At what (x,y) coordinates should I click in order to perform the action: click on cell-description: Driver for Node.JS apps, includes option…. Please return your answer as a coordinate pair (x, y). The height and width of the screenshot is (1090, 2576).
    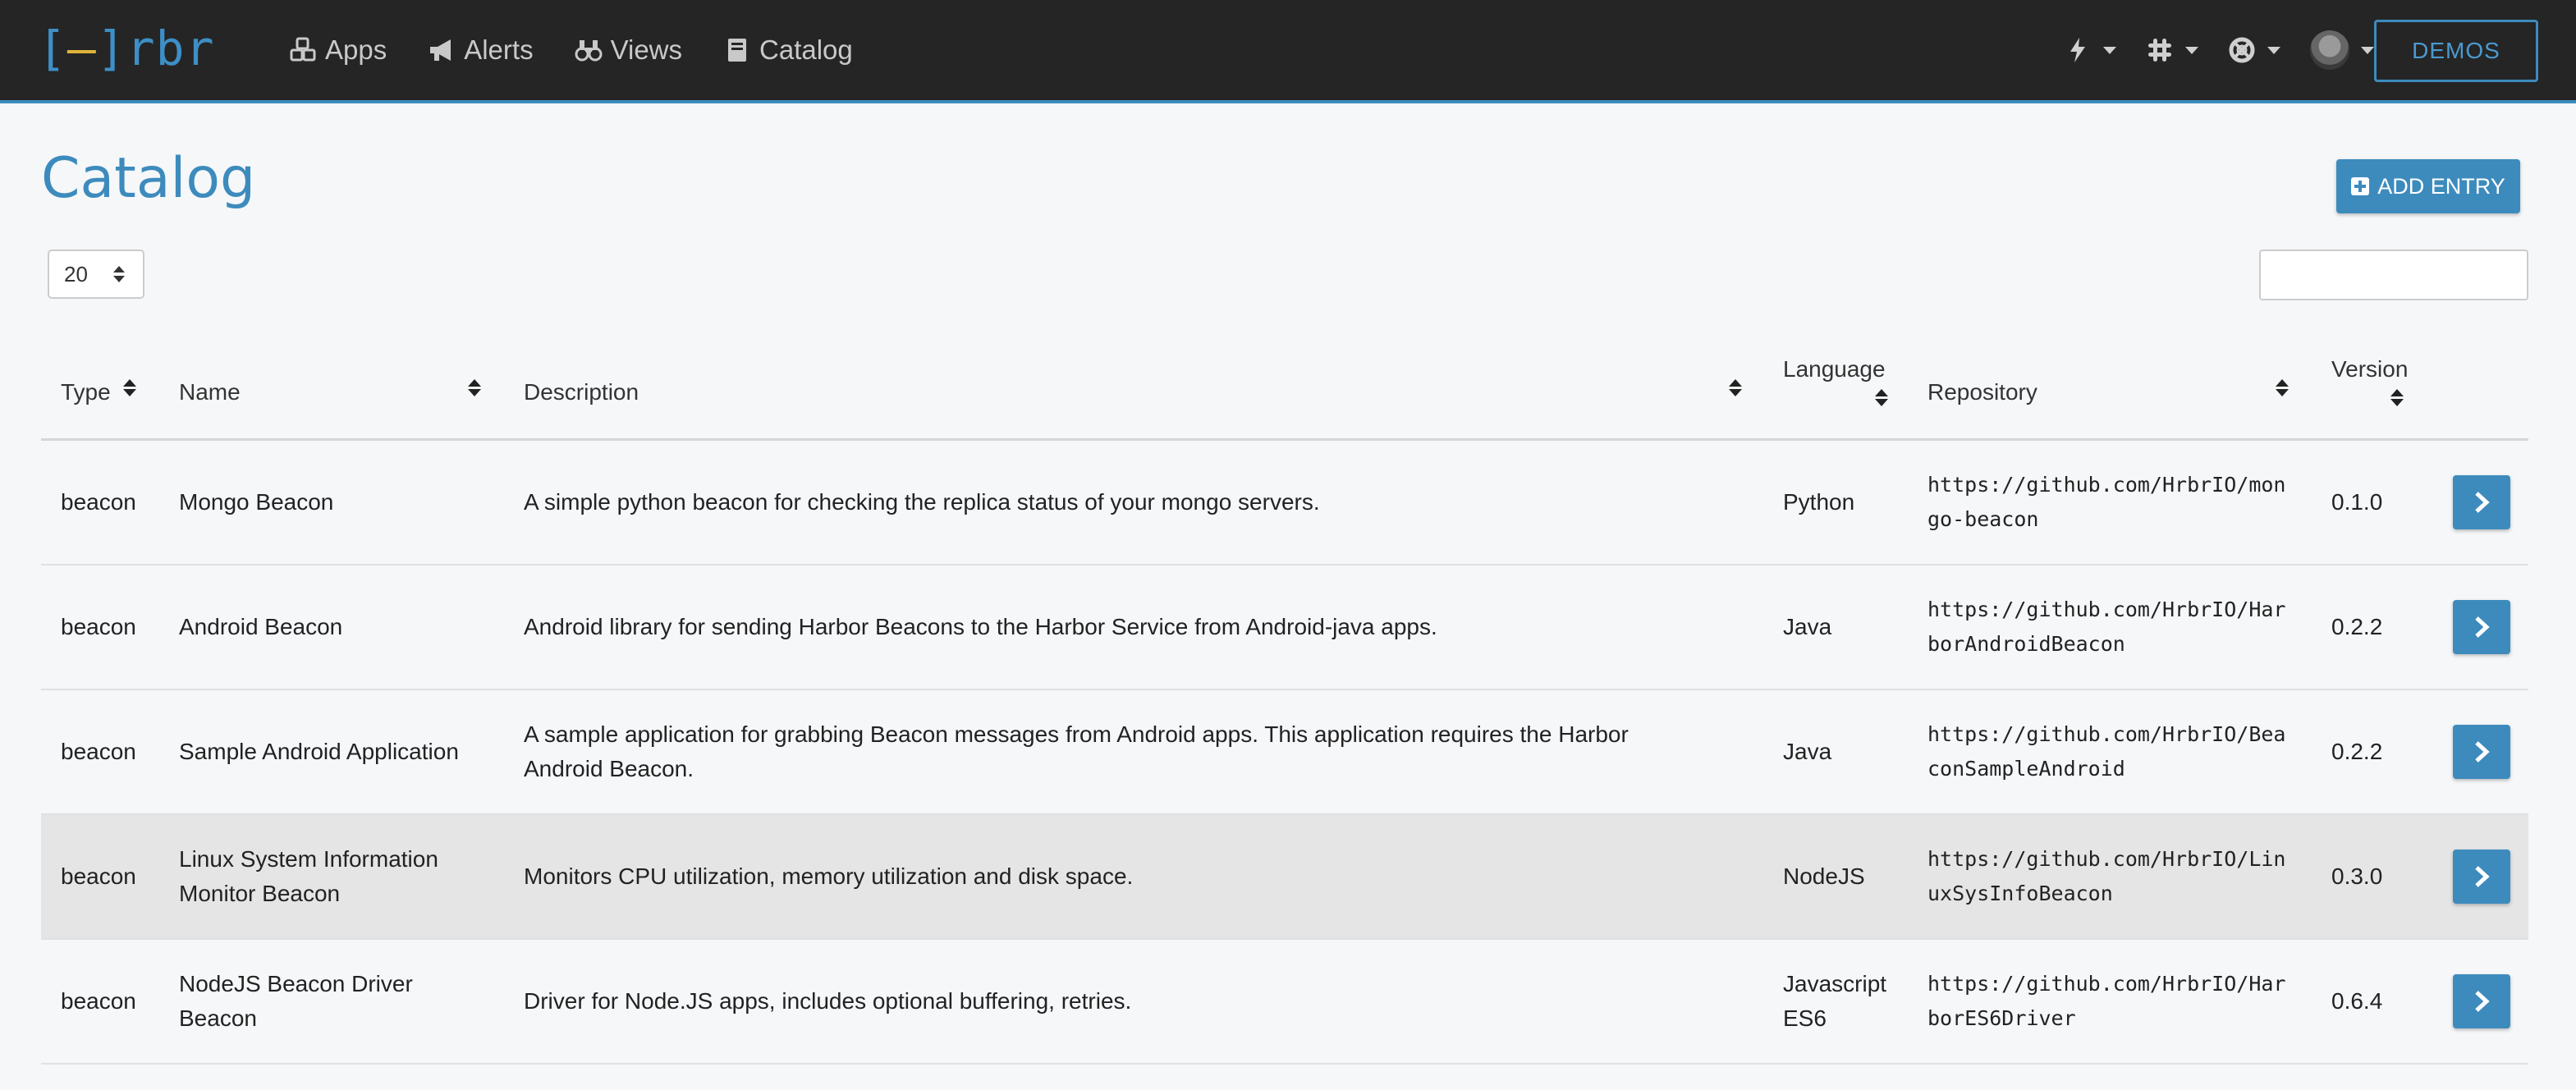
    Looking at the image, I should click on (828, 1001).